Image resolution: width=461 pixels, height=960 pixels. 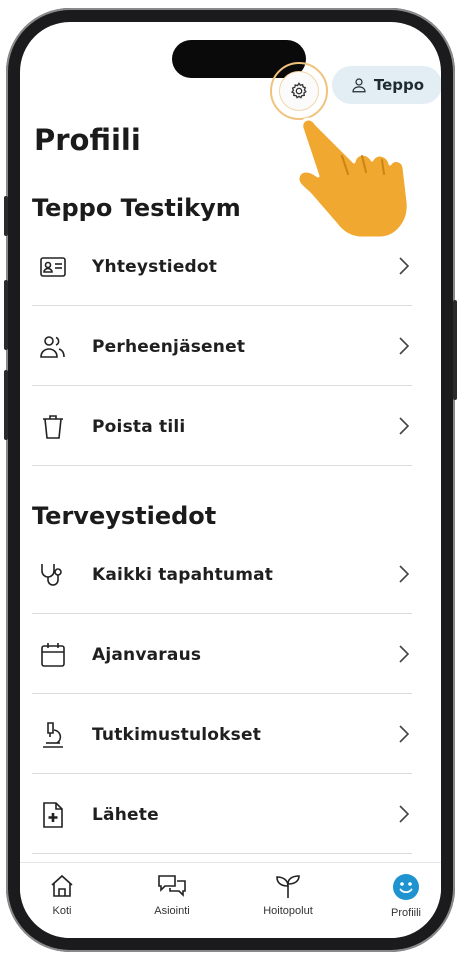 What do you see at coordinates (87, 140) in the screenshot?
I see `page-title: Profiili` at bounding box center [87, 140].